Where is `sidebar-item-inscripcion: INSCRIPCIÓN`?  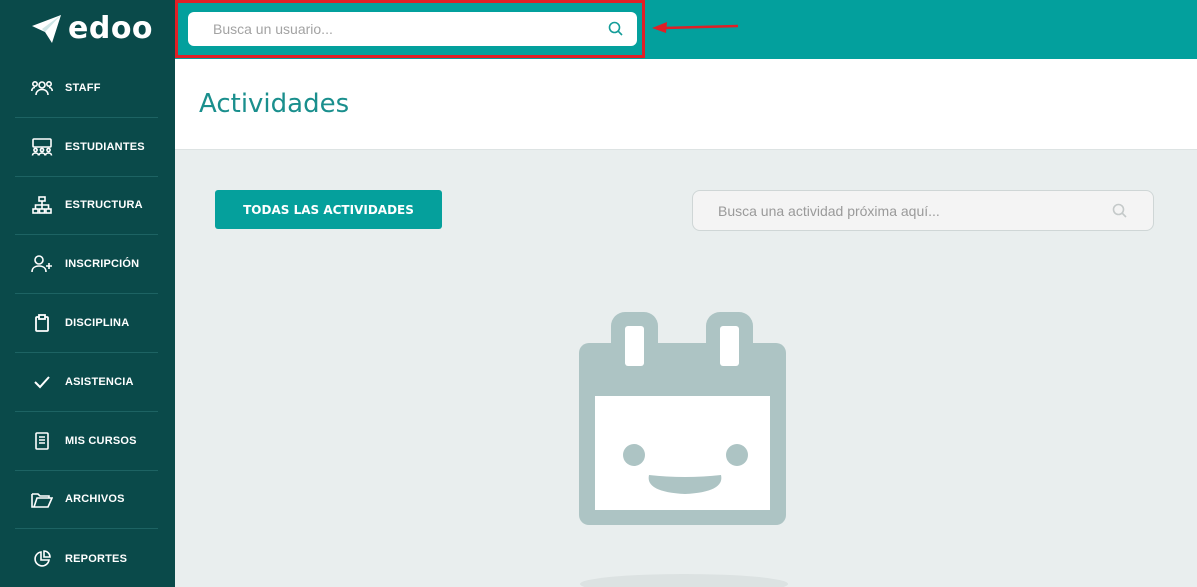
sidebar-item-inscripcion: INSCRIPCIÓN is located at coordinates (86, 265).